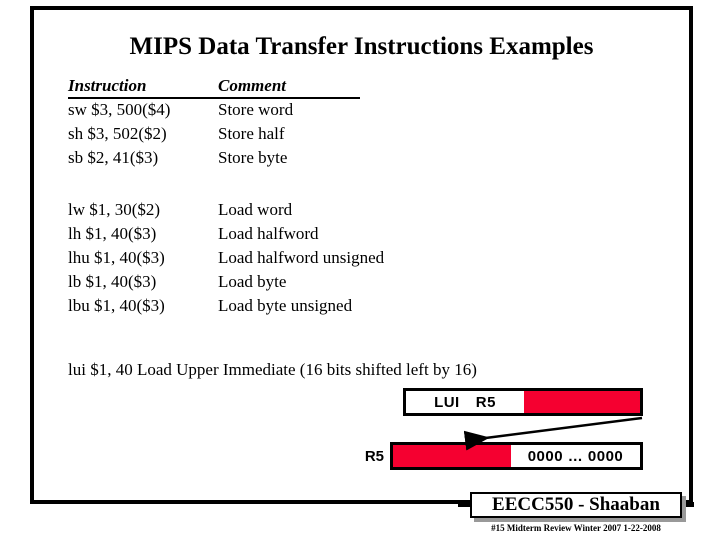  Describe the element at coordinates (285, 305) in the screenshot. I see `cell-comment: Load byte unsigned` at that location.